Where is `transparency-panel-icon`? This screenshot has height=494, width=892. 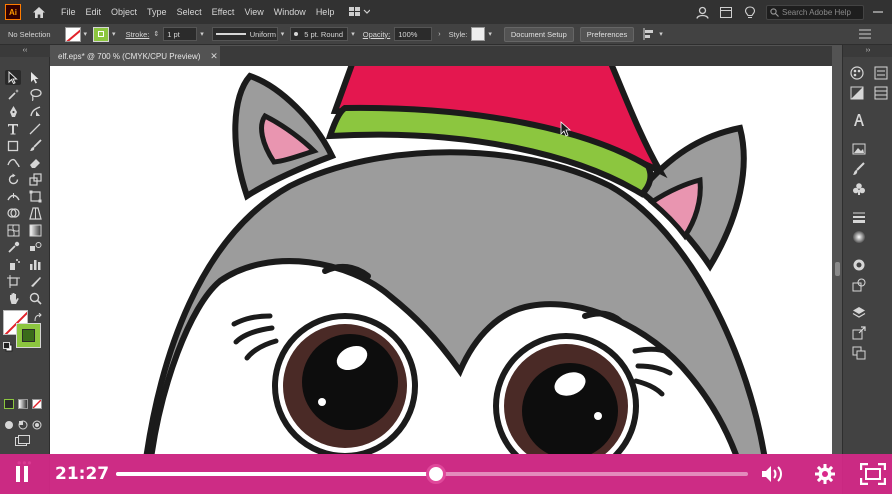 transparency-panel-icon is located at coordinates (859, 265).